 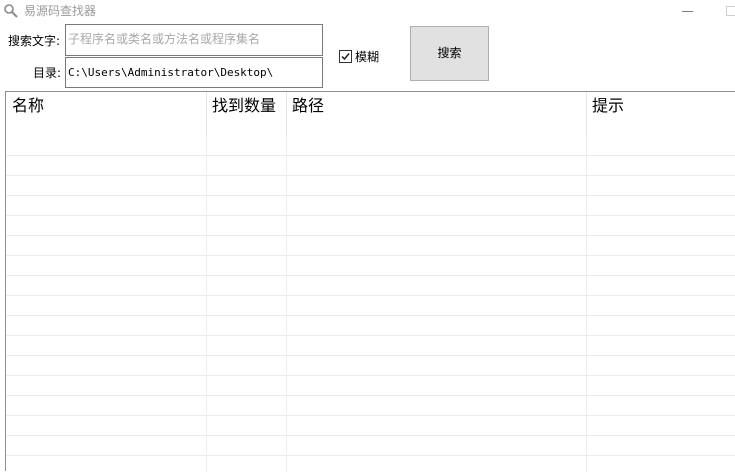 I want to click on fuzzy-label: 模糊, so click(x=367, y=57).